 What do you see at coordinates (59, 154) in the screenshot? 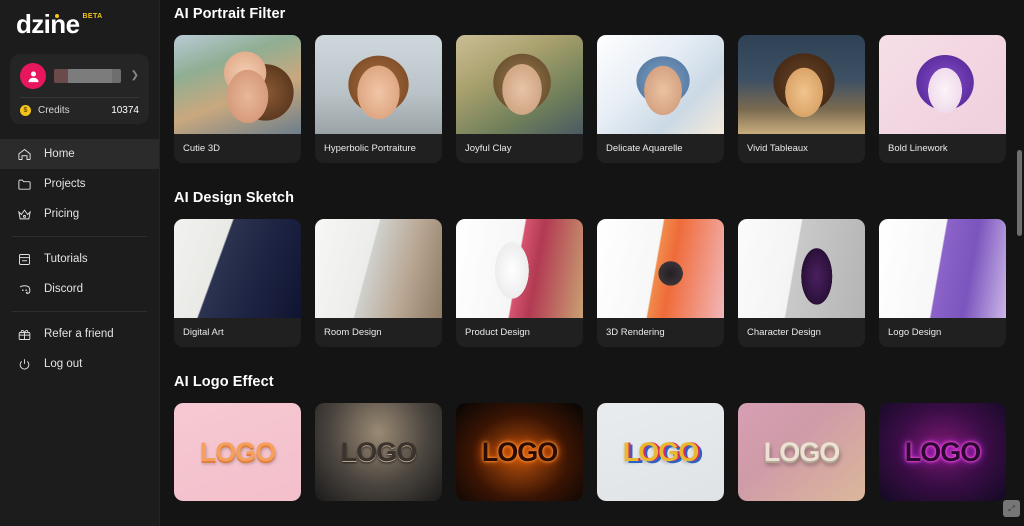
I see `sidebar-item-label: Home` at bounding box center [59, 154].